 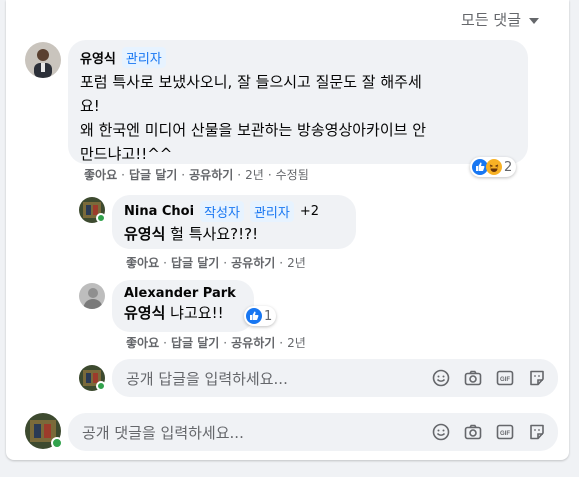 I want to click on reaction-summary: 2, so click(x=493, y=167).